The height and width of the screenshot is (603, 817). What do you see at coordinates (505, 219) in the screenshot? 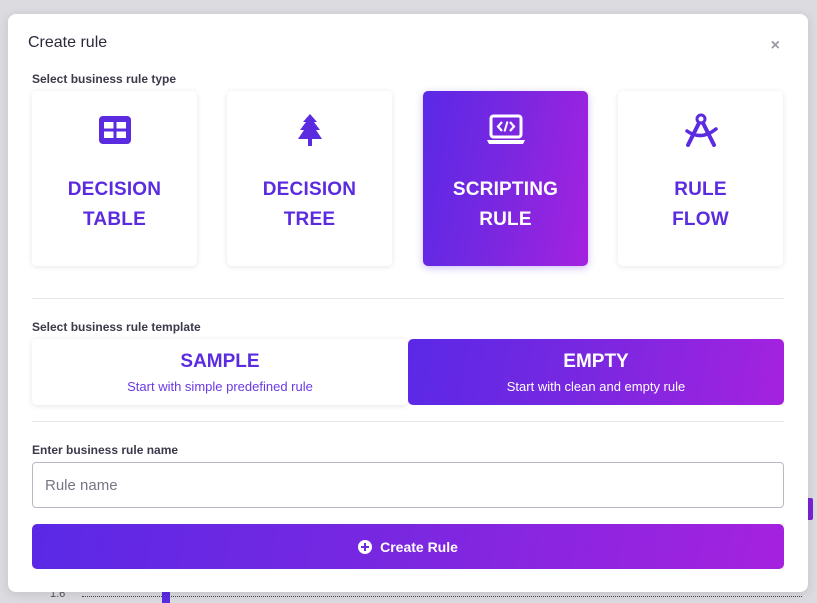
I see `rule-type-label-line2: RULE` at bounding box center [505, 219].